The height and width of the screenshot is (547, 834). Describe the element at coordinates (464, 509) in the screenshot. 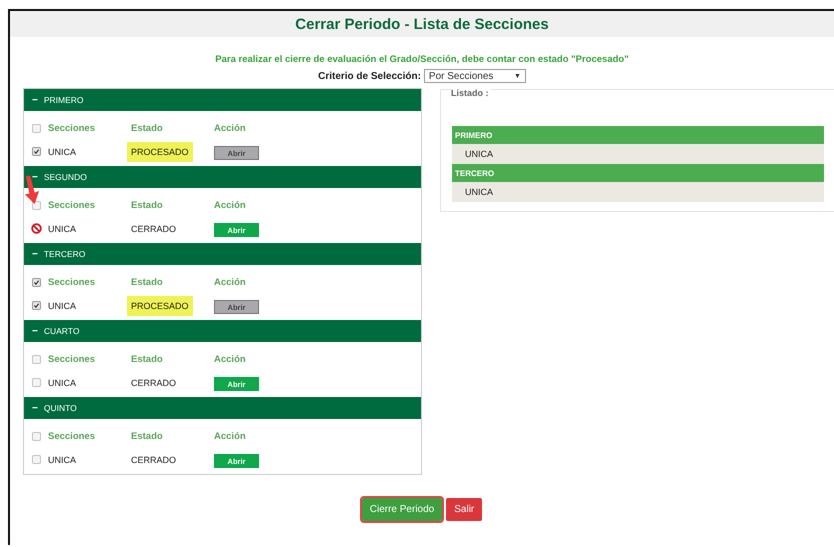

I see `exit-button: Salir` at that location.